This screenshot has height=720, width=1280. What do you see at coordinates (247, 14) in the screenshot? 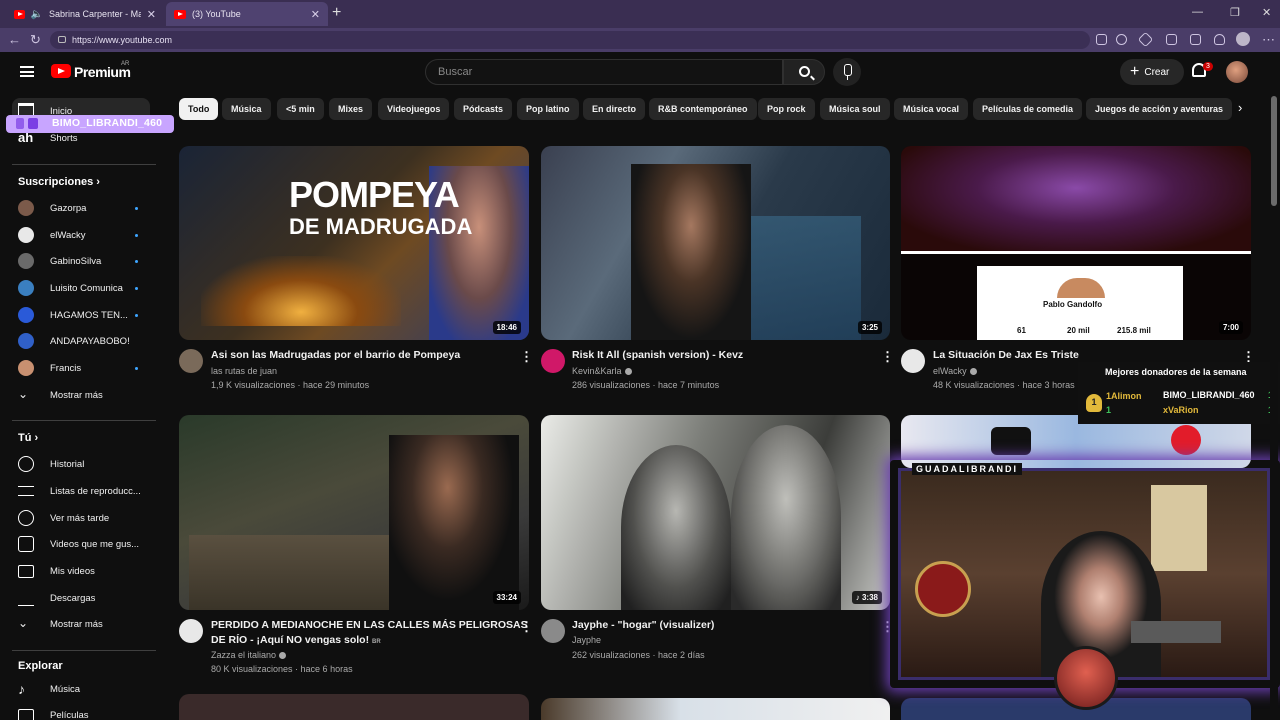
I see `browser-tab-youtube: (3) YouTube ✕` at bounding box center [247, 14].